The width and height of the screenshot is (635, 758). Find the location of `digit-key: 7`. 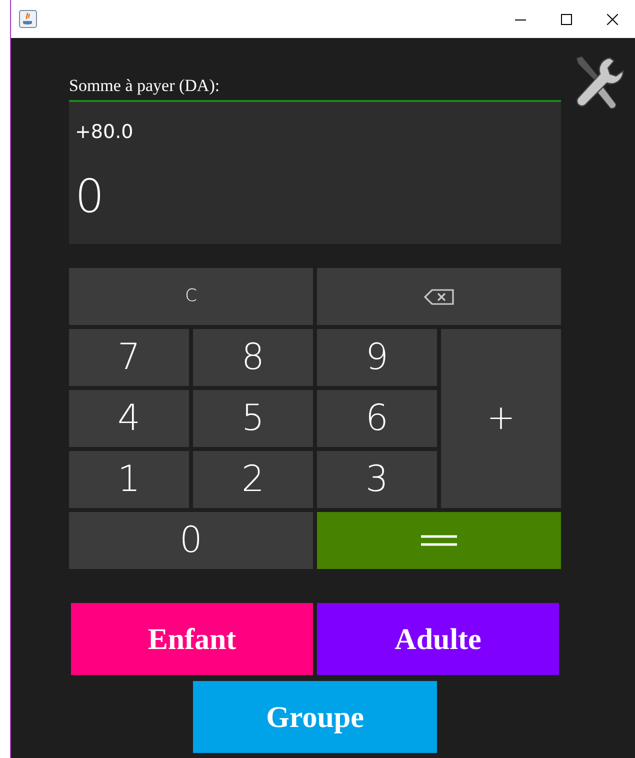

digit-key: 7 is located at coordinates (129, 357).